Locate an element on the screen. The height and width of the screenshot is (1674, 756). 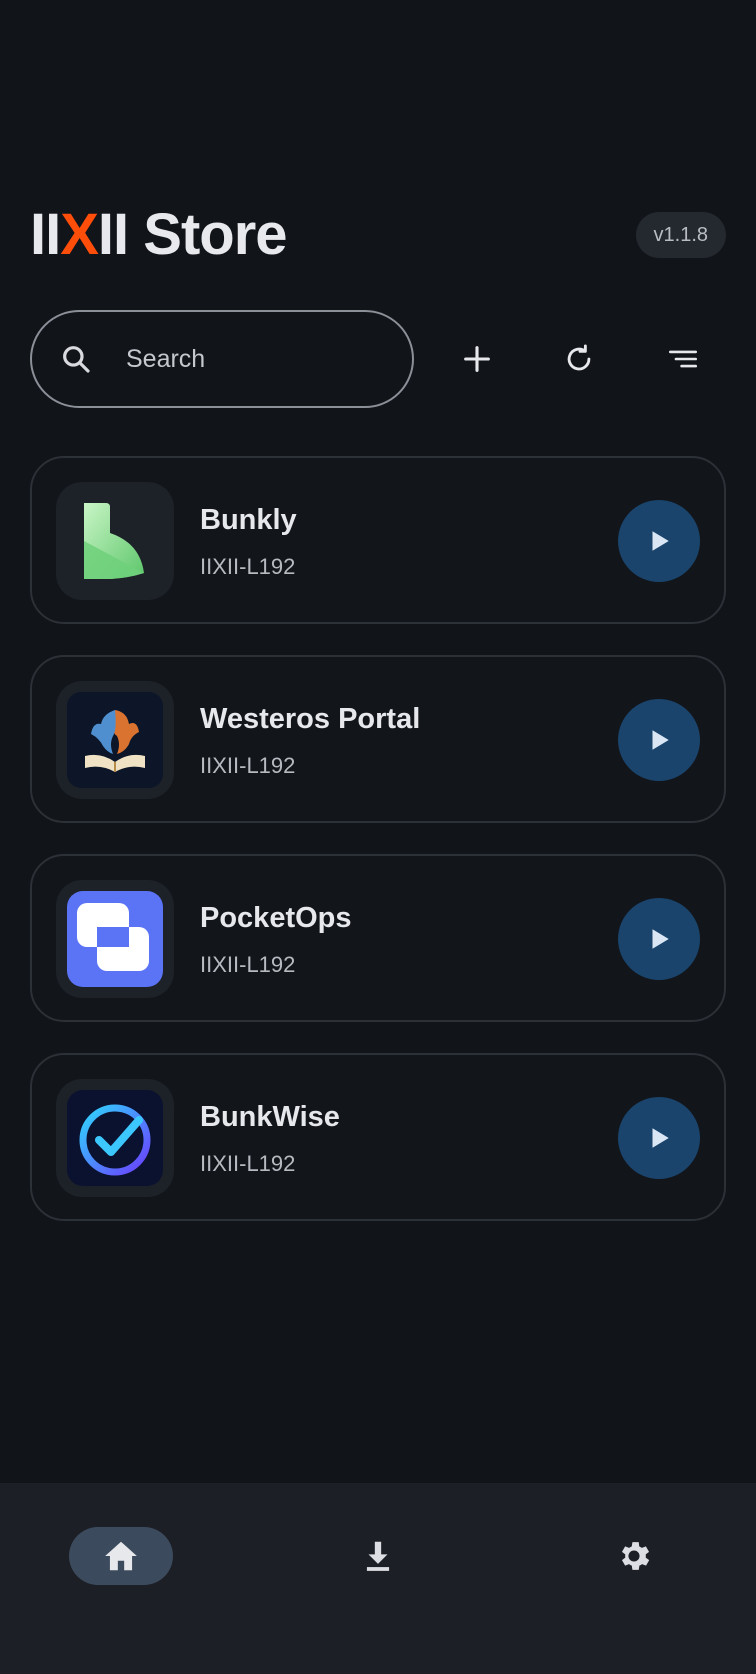
app-name: BunkWise is located at coordinates (270, 1117).